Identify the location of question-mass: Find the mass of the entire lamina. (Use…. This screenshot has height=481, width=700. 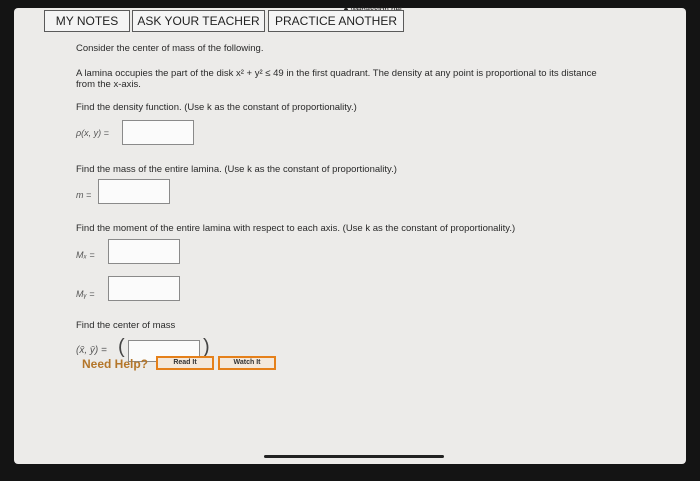
(236, 169).